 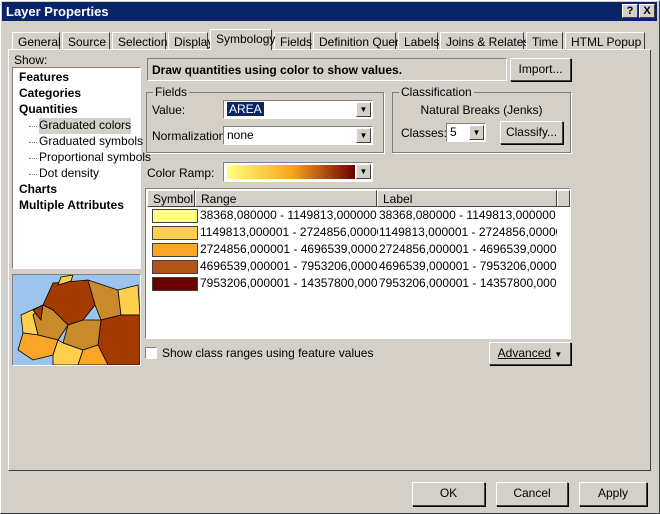 What do you see at coordinates (171, 198) in the screenshot?
I see `header-symbol: Symbol` at bounding box center [171, 198].